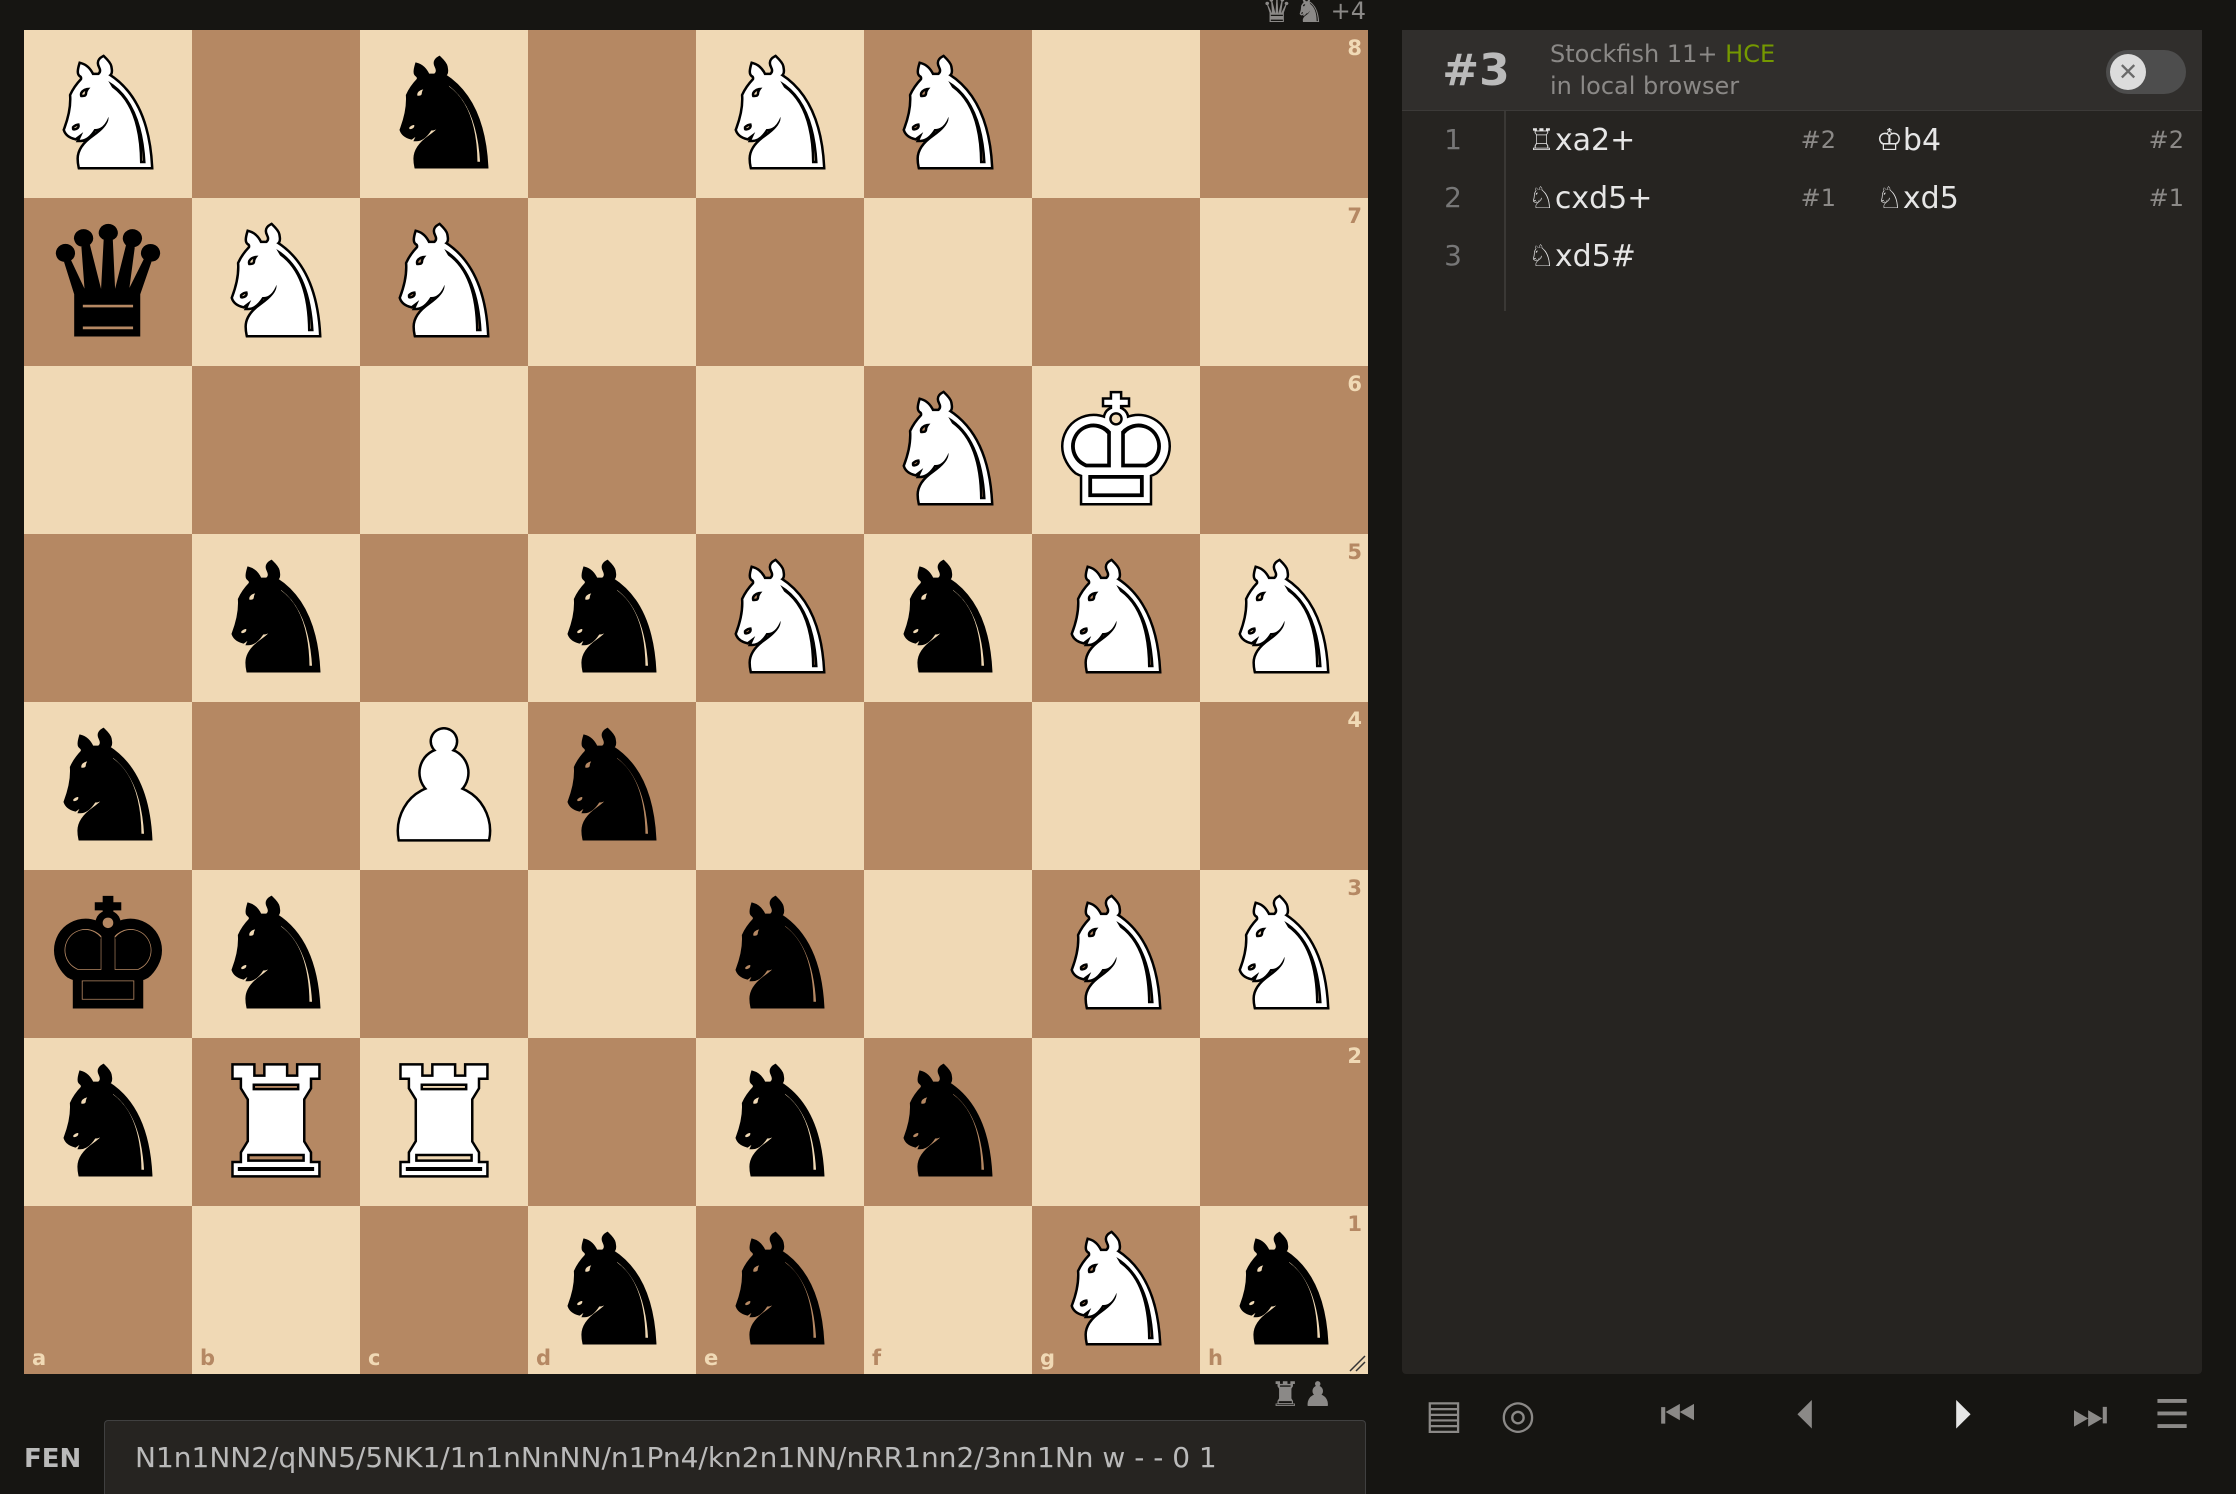  Describe the element at coordinates (1284, 786) in the screenshot. I see `square-h4: 4` at that location.